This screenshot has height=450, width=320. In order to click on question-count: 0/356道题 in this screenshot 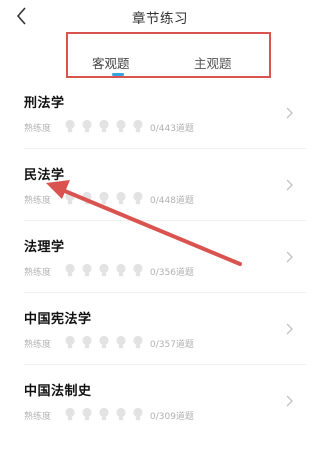, I will do `click(172, 273)`.